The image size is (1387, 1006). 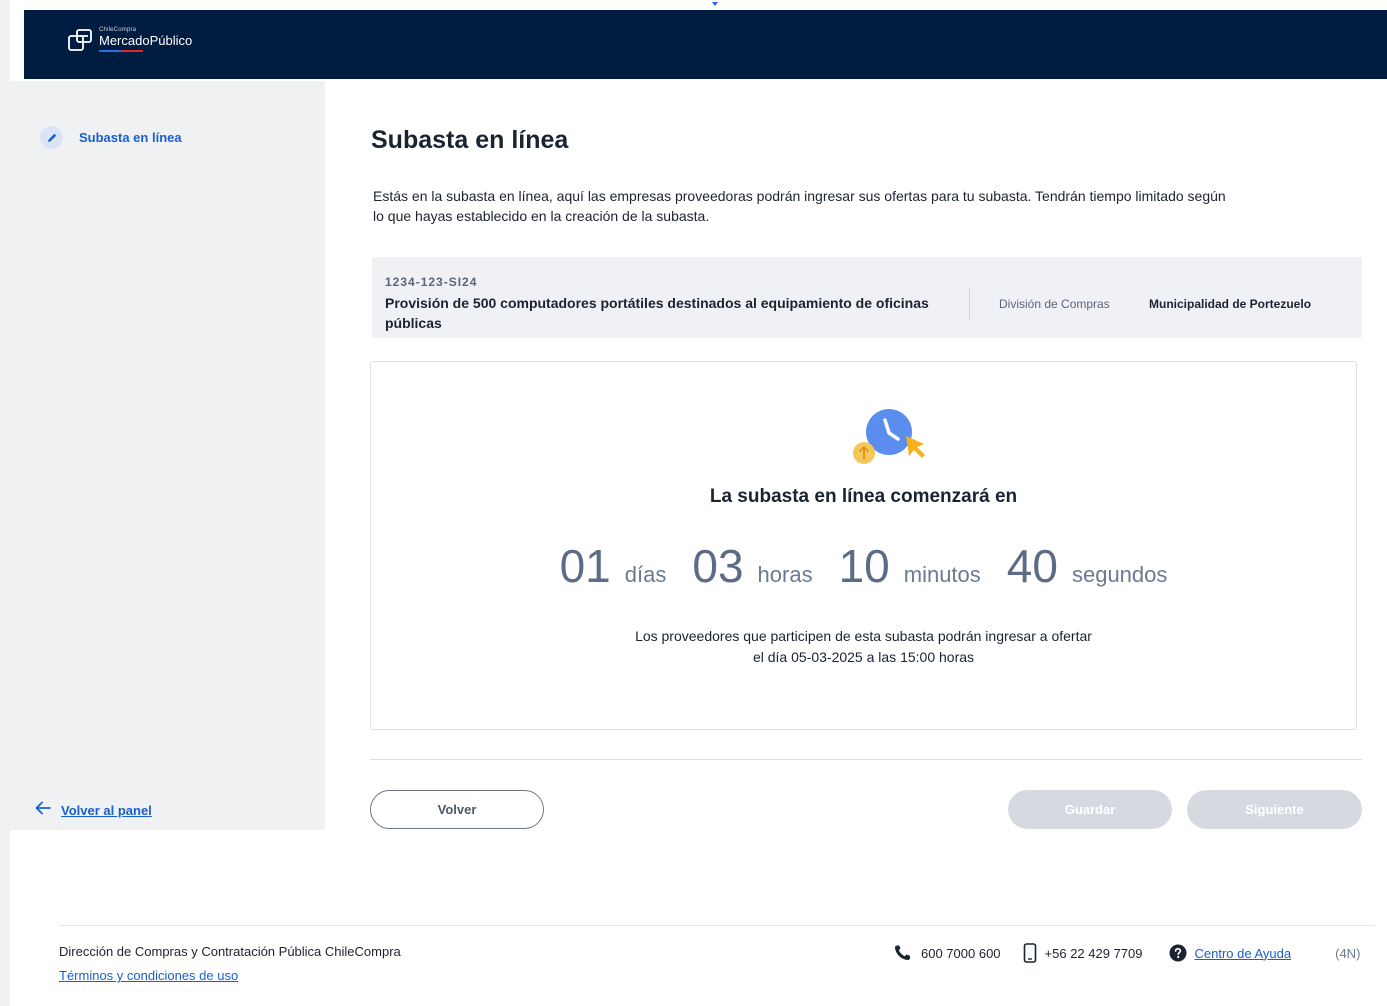 What do you see at coordinates (969, 304) in the screenshot?
I see `info-divider` at bounding box center [969, 304].